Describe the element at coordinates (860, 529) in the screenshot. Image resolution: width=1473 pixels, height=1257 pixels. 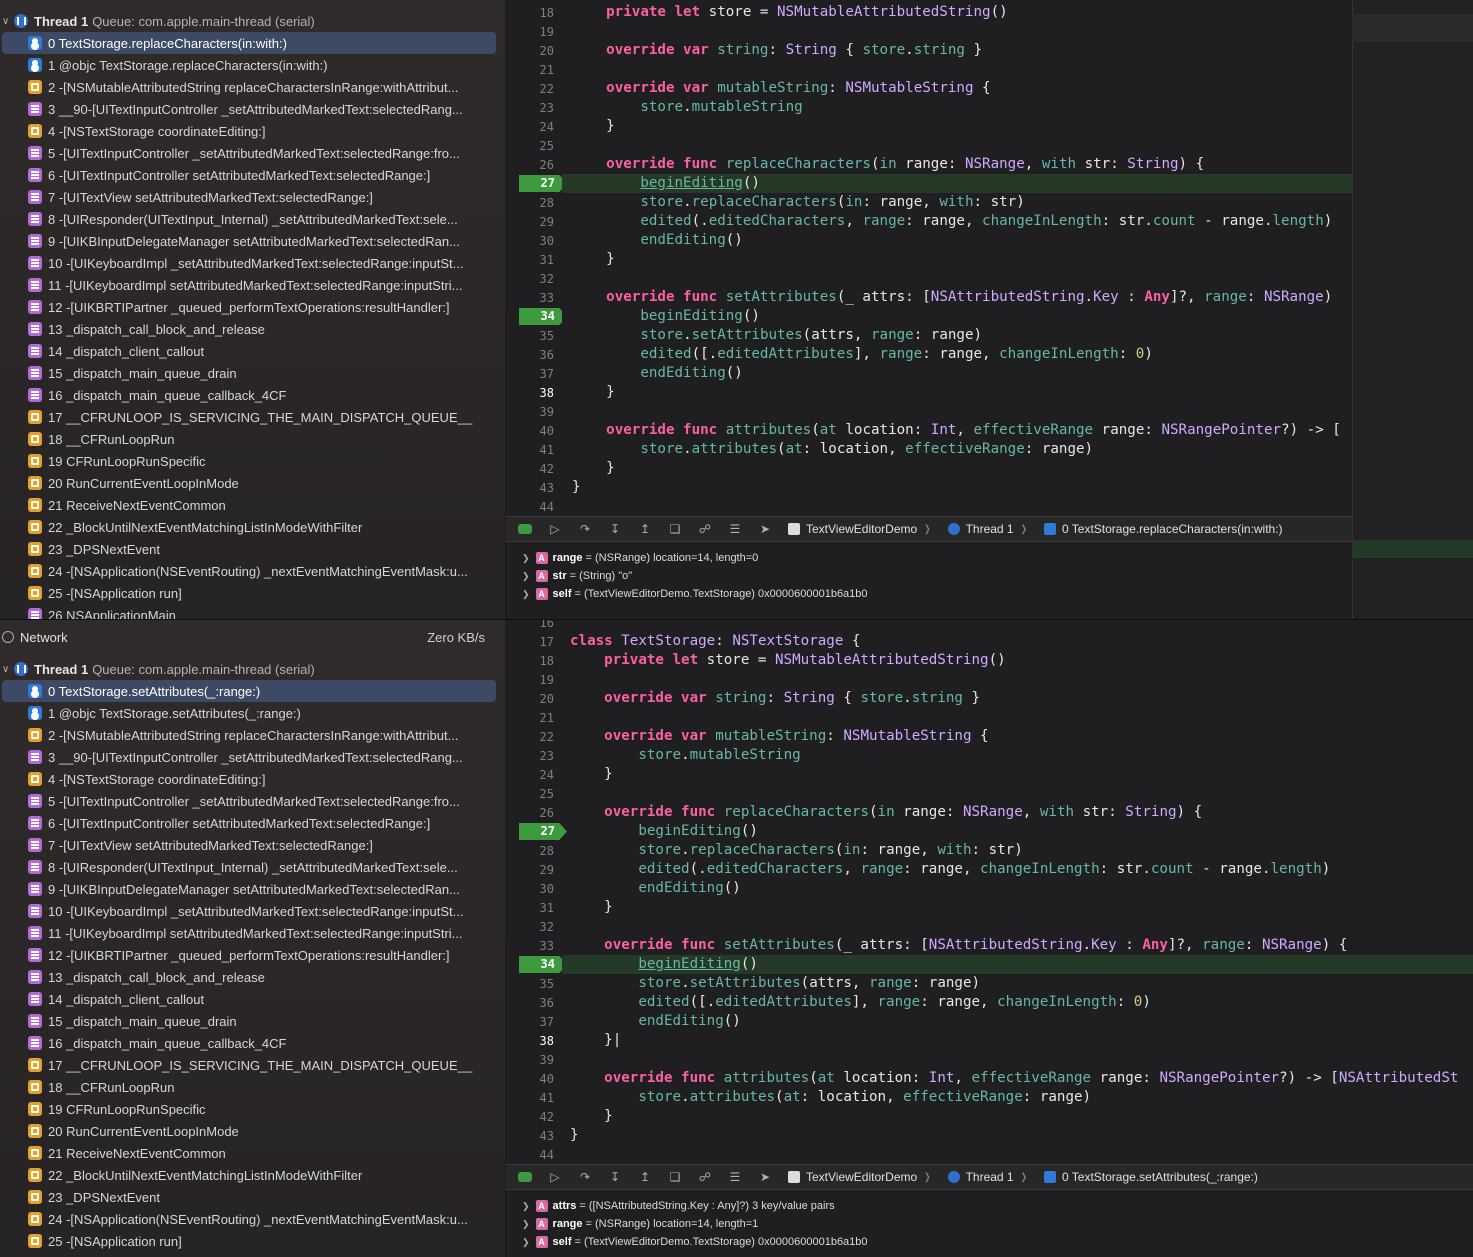
I see `breadcrumb-target: TextViewEditorDemo ❭` at that location.